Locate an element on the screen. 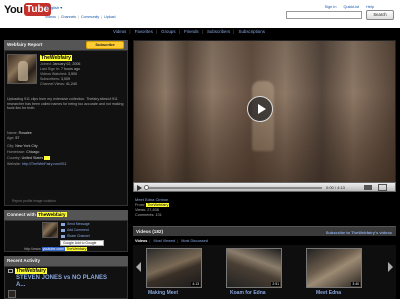 This screenshot has width=400, height=299. video-title-link: Making Meet is located at coordinates (163, 293).